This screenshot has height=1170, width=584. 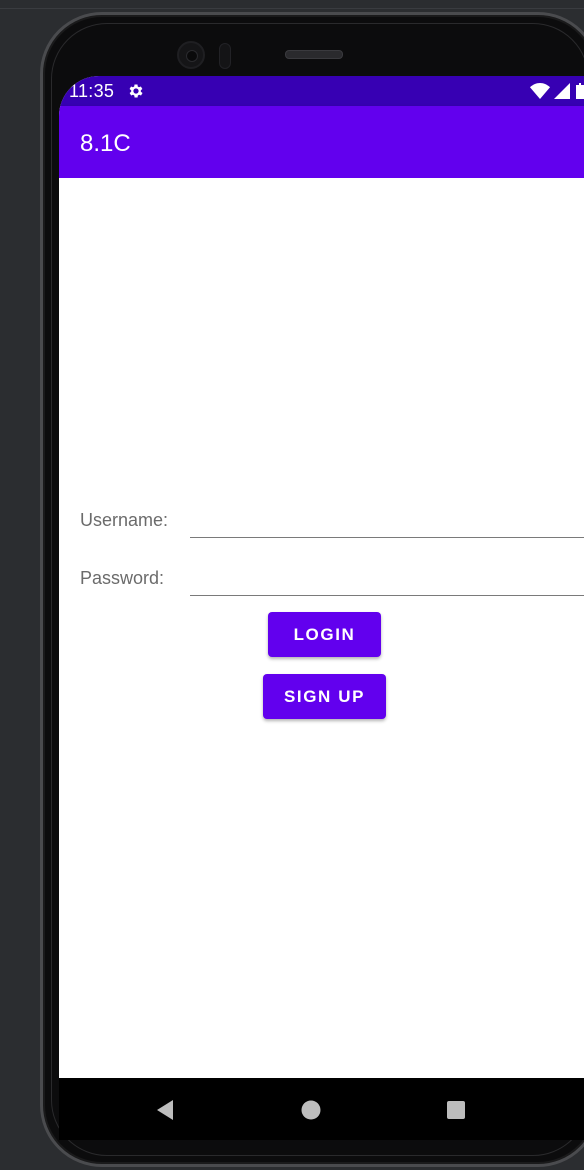 I want to click on camera-lens, so click(x=192, y=56).